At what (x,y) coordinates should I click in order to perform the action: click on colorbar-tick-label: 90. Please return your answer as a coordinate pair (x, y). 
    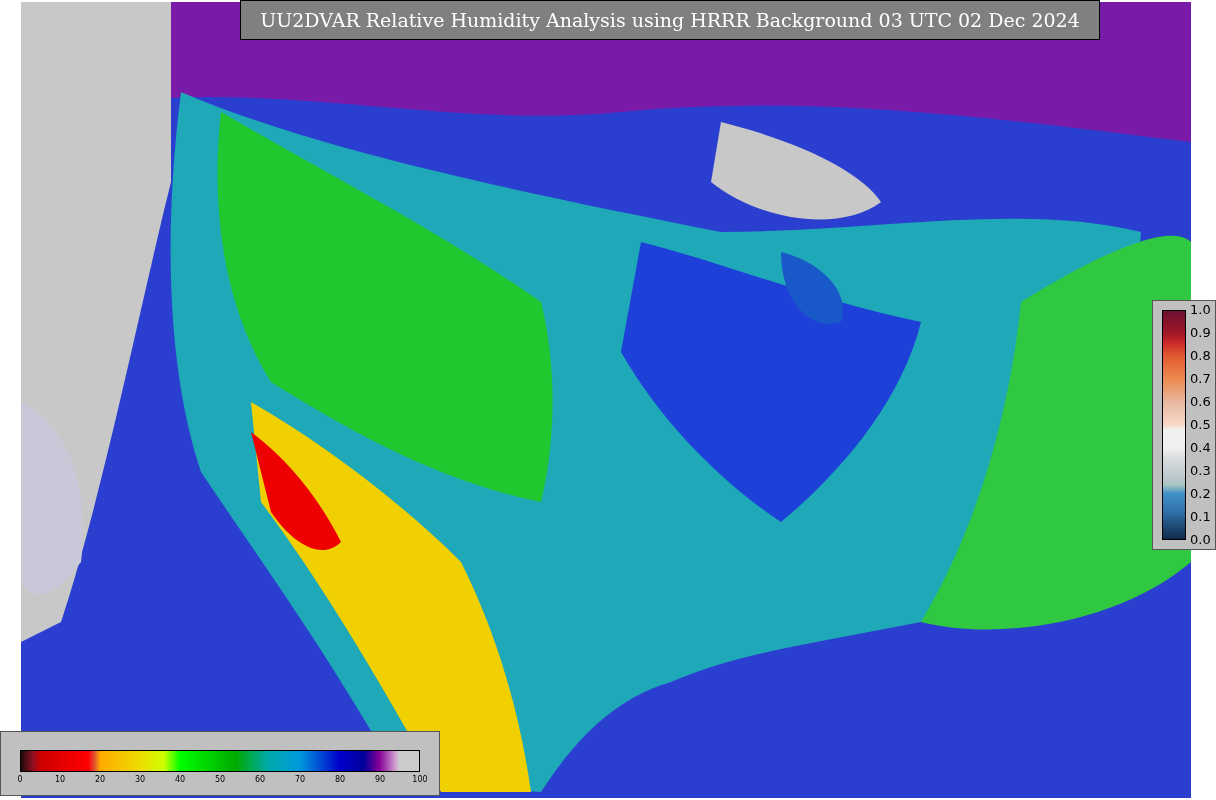
    Looking at the image, I should click on (380, 780).